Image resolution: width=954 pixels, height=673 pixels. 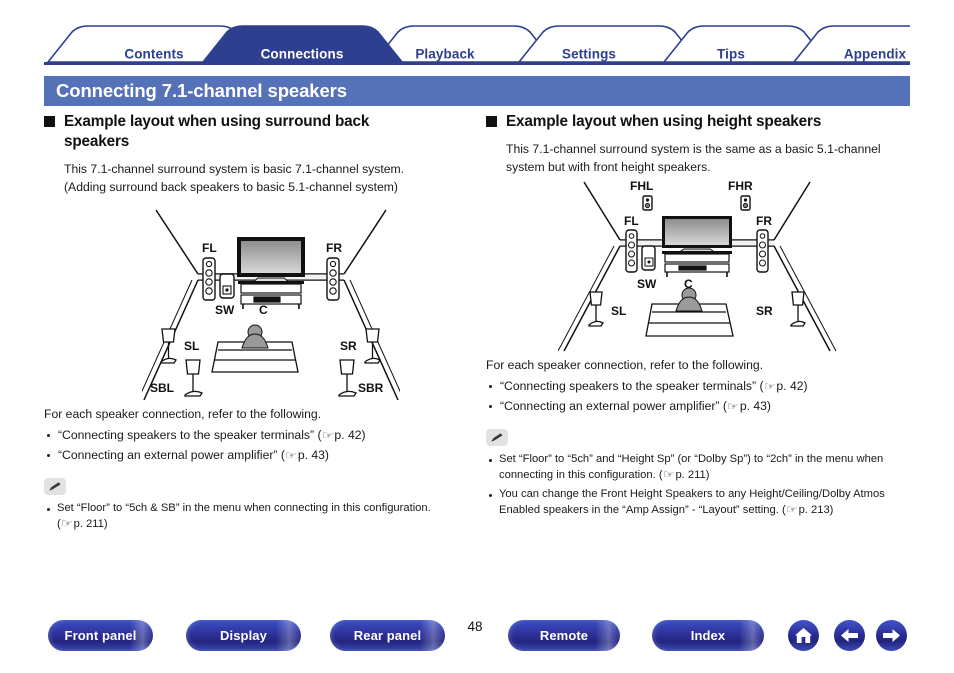 I want to click on speaker-sr-icon, so click(x=372, y=346).